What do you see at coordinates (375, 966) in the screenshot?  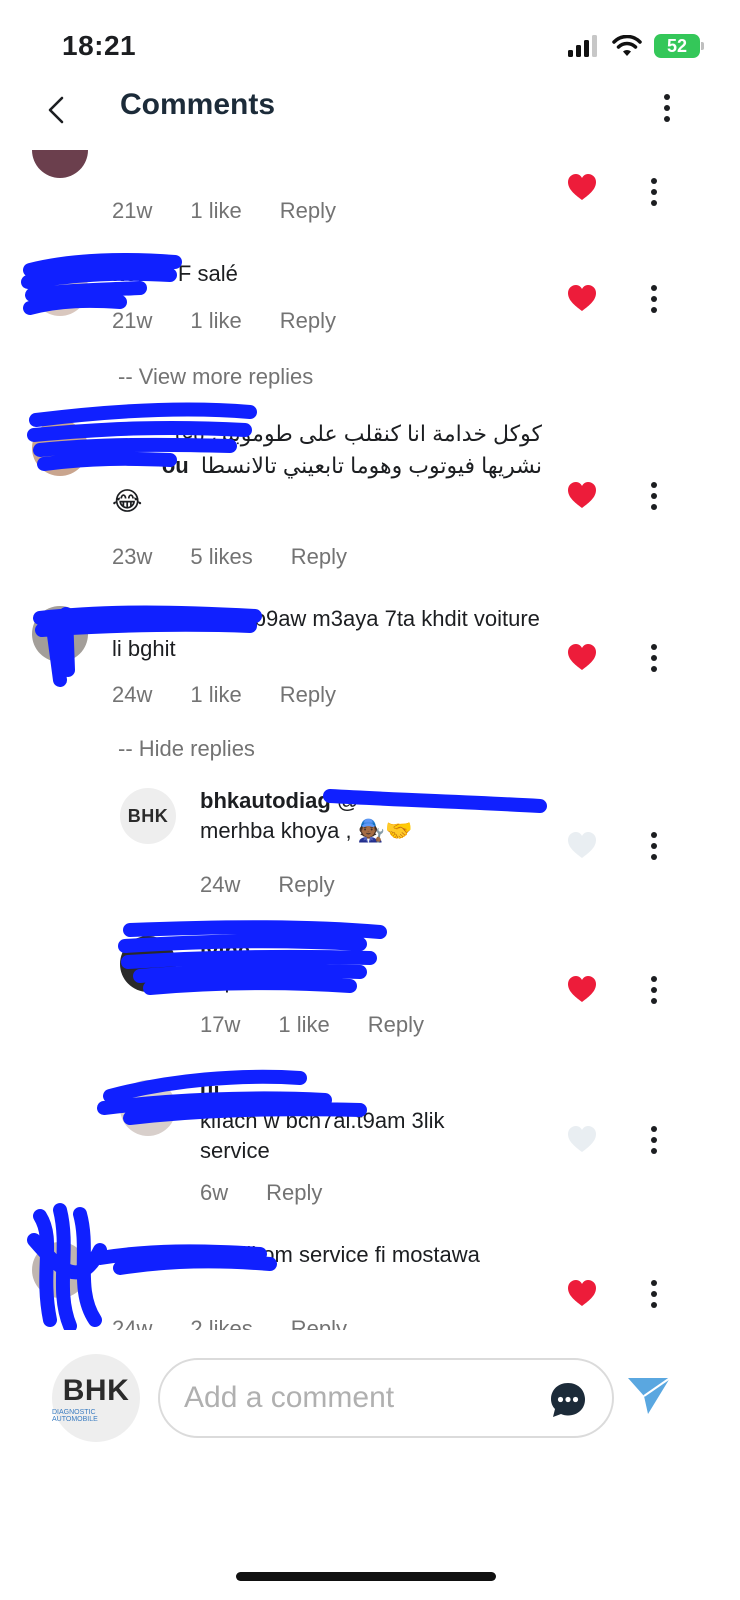 I see `reply-body: ivine m prix ???` at bounding box center [375, 966].